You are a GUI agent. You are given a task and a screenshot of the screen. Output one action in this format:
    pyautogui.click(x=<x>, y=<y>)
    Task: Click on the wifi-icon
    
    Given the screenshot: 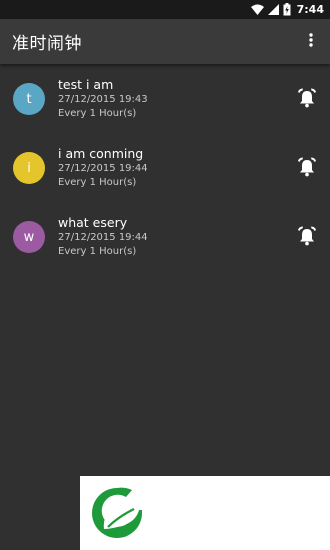 What is the action you would take?
    pyautogui.click(x=257, y=9)
    